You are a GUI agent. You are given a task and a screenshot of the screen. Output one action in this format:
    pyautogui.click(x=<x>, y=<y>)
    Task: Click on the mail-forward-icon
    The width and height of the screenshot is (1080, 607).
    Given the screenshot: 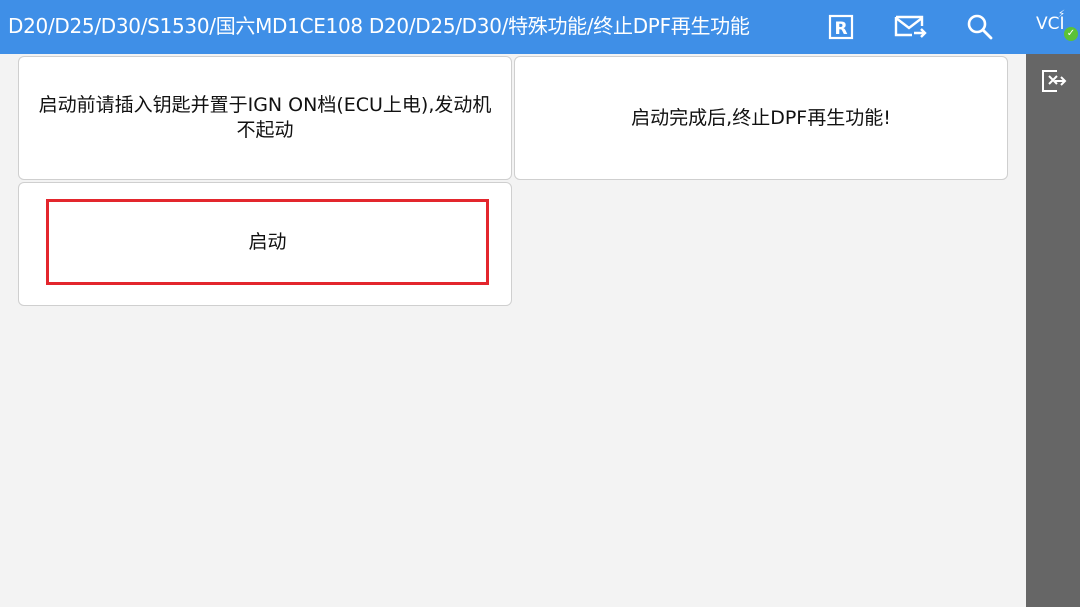 What is the action you would take?
    pyautogui.click(x=910, y=26)
    